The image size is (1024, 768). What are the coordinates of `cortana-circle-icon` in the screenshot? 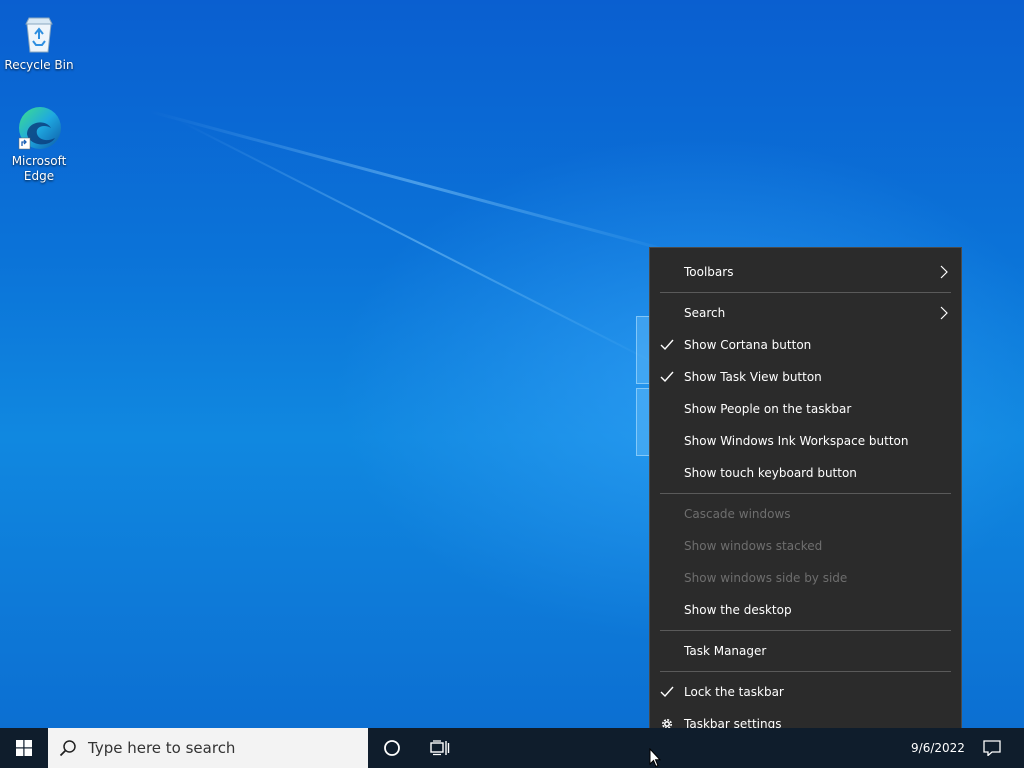 It's located at (392, 748).